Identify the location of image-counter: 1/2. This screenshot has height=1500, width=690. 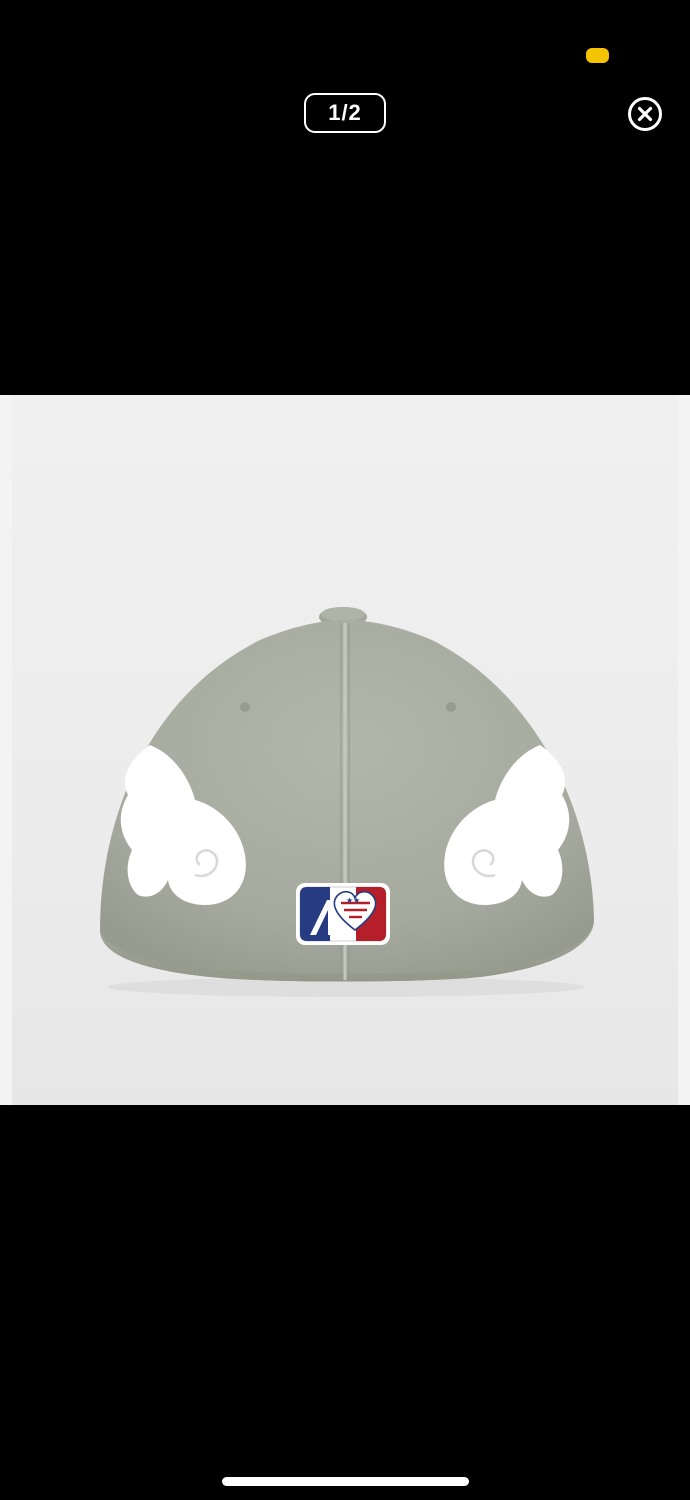
(345, 113).